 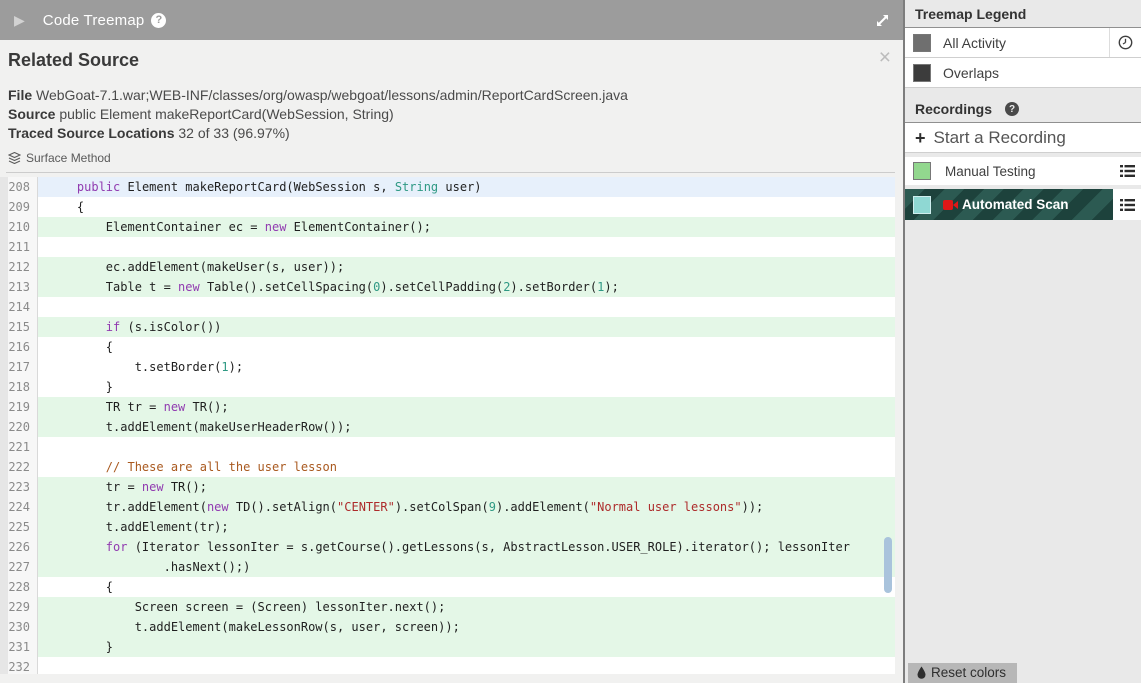 I want to click on treemap-header: ▶ Code Treemap ?, so click(x=451, y=20).